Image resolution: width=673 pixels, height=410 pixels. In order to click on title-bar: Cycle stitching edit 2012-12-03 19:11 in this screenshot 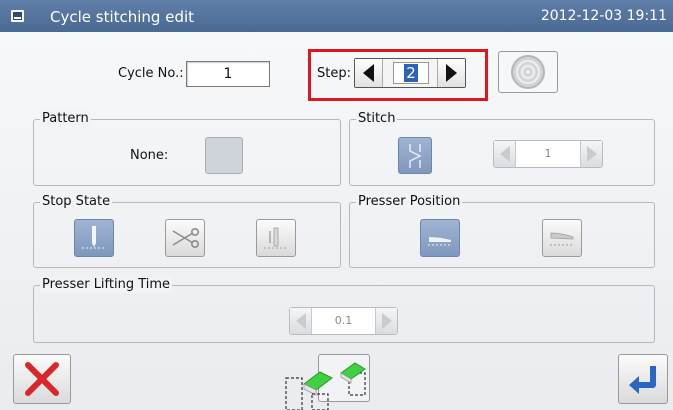, I will do `click(336, 16)`.